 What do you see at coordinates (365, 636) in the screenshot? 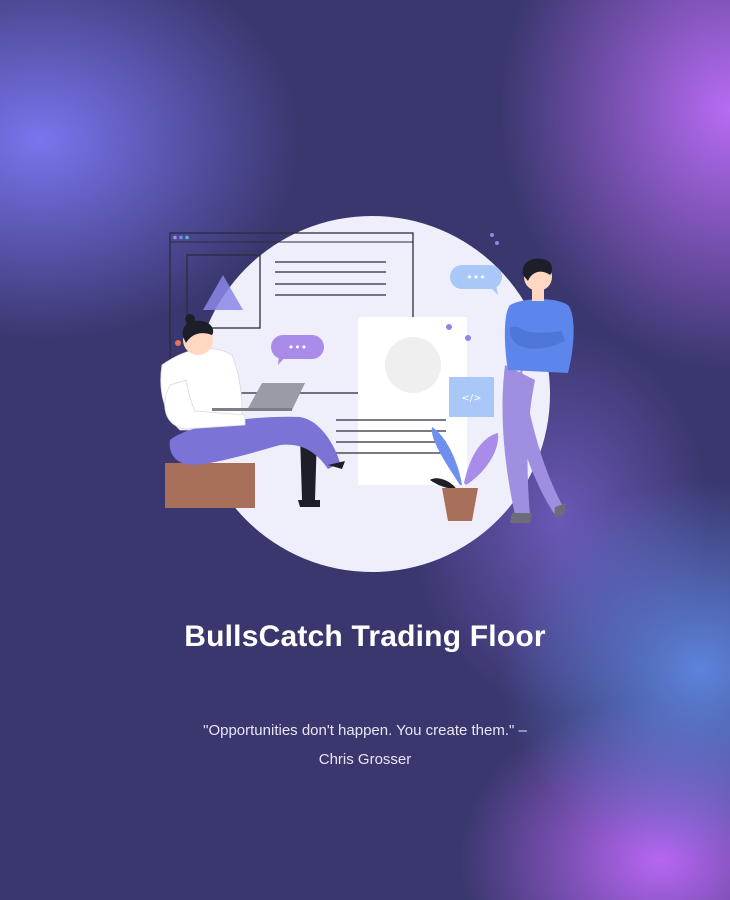
I see `page-title: BullsCatch Trading Floor` at bounding box center [365, 636].